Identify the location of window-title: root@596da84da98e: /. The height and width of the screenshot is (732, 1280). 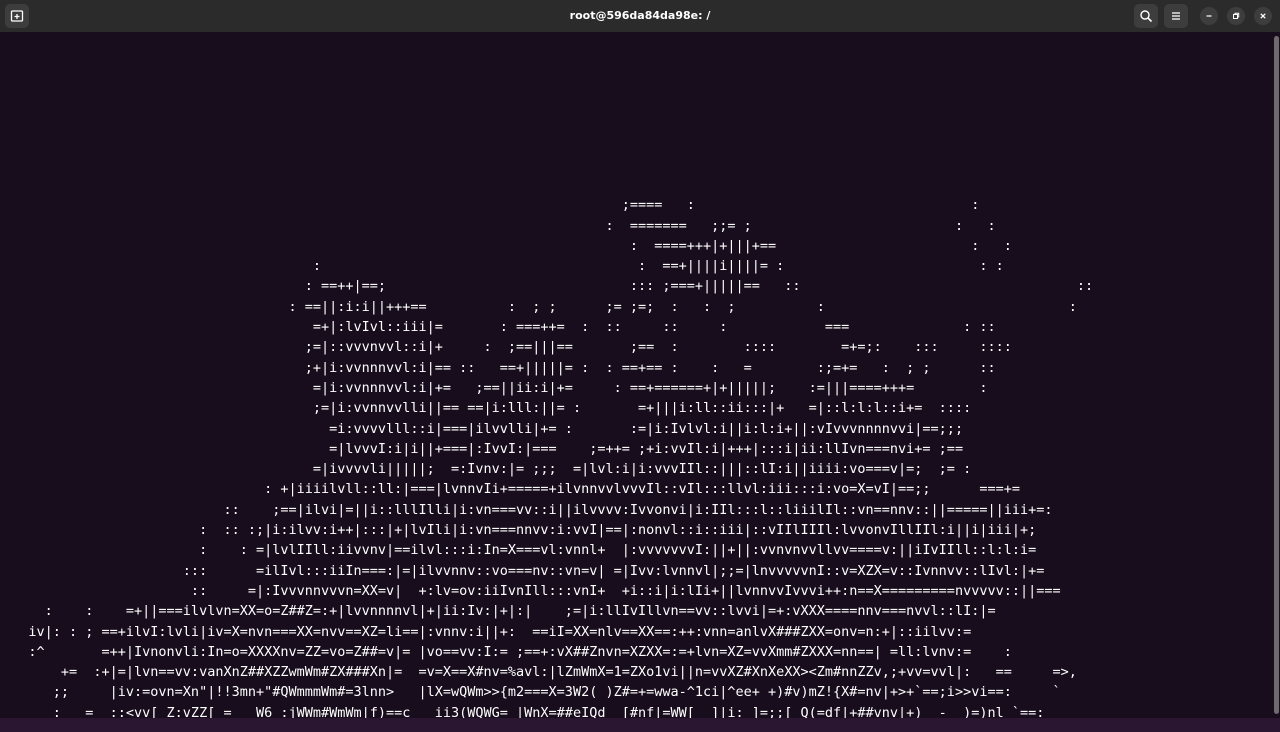
(640, 15).